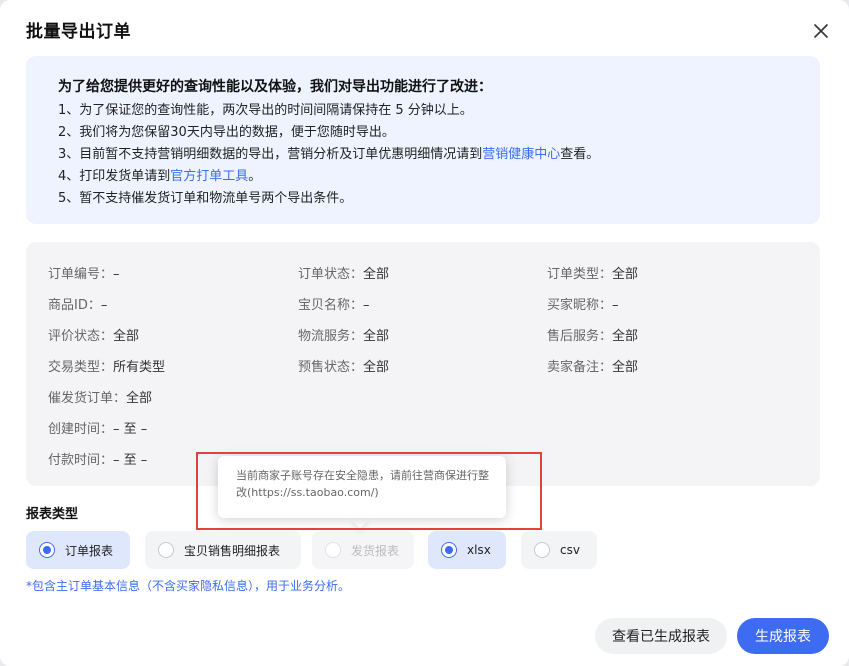 This screenshot has width=849, height=666. I want to click on report-option-shipping: 发货报表, so click(363, 550).